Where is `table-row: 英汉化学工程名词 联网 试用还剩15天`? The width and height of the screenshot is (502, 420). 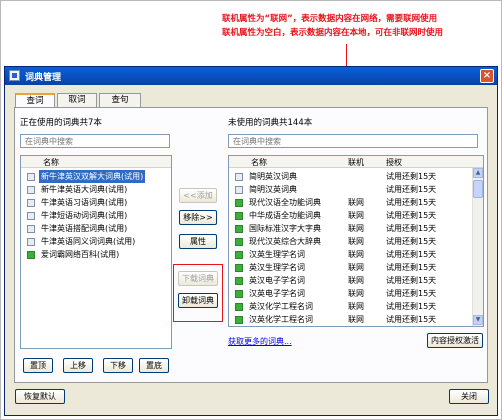
table-row: 英汉化学工程名词 联网 试用还剩15天 is located at coordinates (350, 306).